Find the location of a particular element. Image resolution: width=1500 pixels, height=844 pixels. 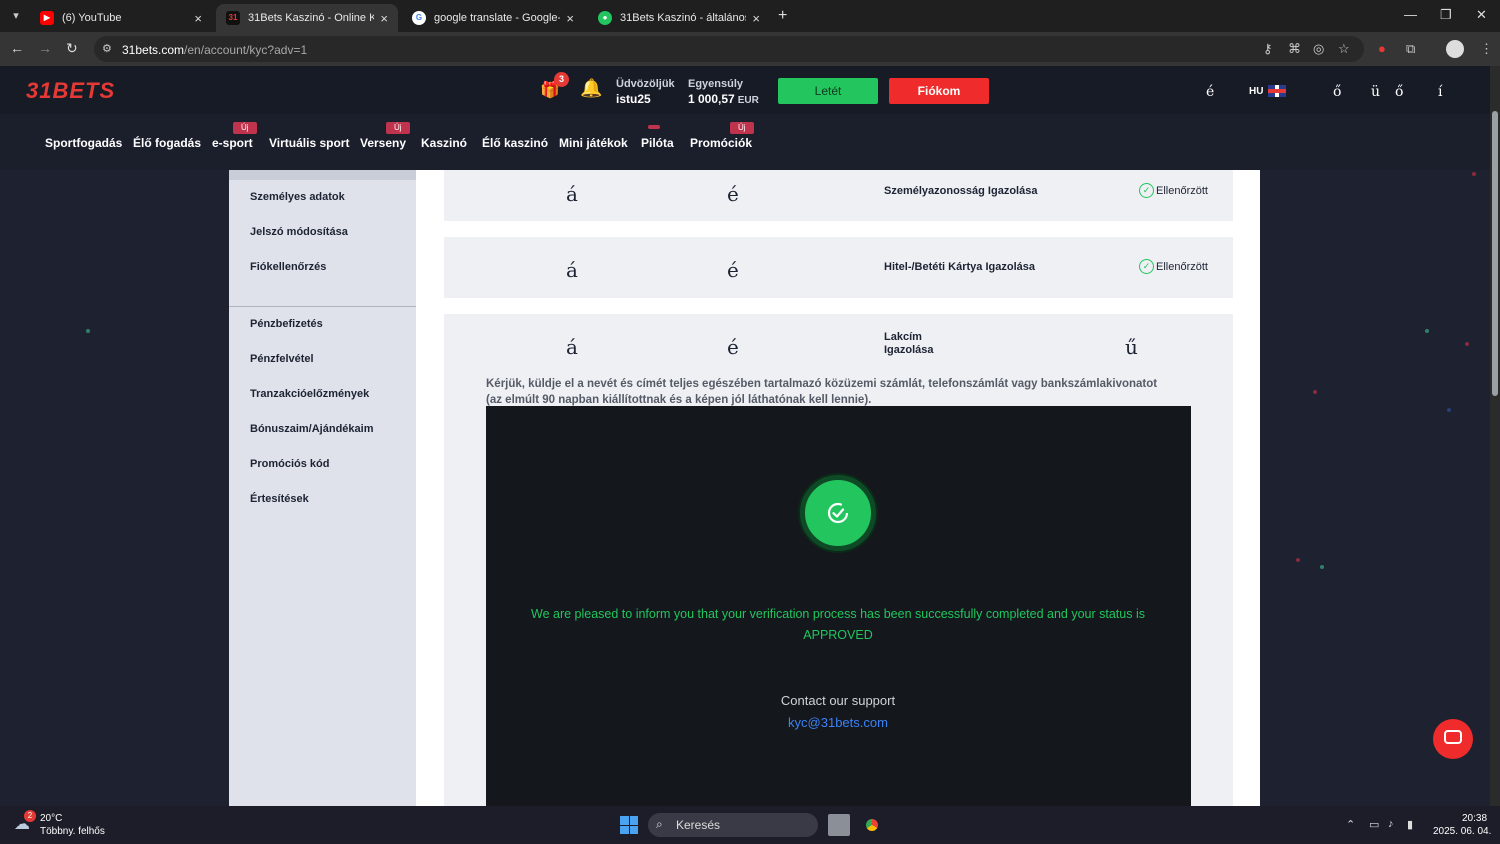

balance-value: 1 000,57 EUR is located at coordinates (723, 99).